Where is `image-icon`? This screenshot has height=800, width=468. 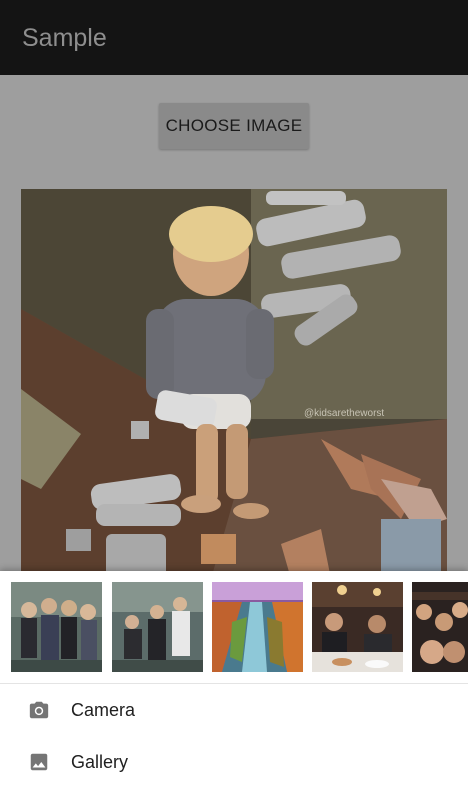
image-icon is located at coordinates (39, 762).